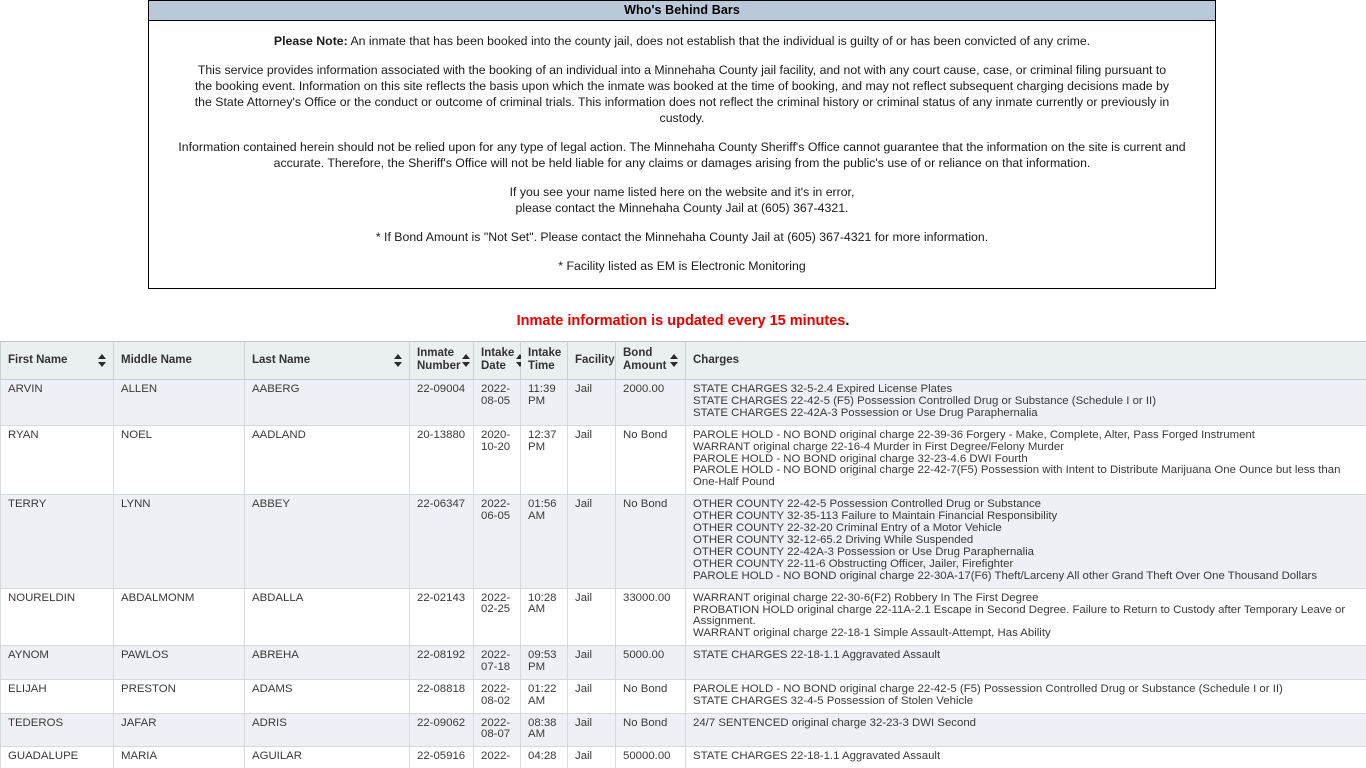 The height and width of the screenshot is (768, 1366). What do you see at coordinates (544, 696) in the screenshot?
I see `cell-intake-time: 01:22 AM` at bounding box center [544, 696].